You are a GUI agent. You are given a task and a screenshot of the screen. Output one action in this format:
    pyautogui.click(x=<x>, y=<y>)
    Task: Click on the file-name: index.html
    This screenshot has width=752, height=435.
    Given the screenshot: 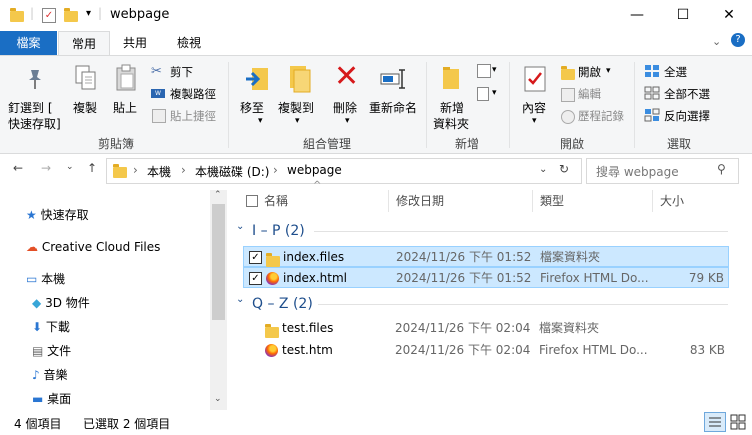 What is the action you would take?
    pyautogui.click(x=315, y=278)
    